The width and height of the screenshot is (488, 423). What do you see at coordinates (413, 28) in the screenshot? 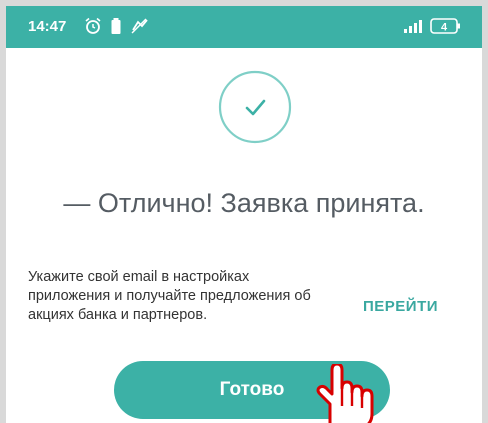
I see `signal-icon` at bounding box center [413, 28].